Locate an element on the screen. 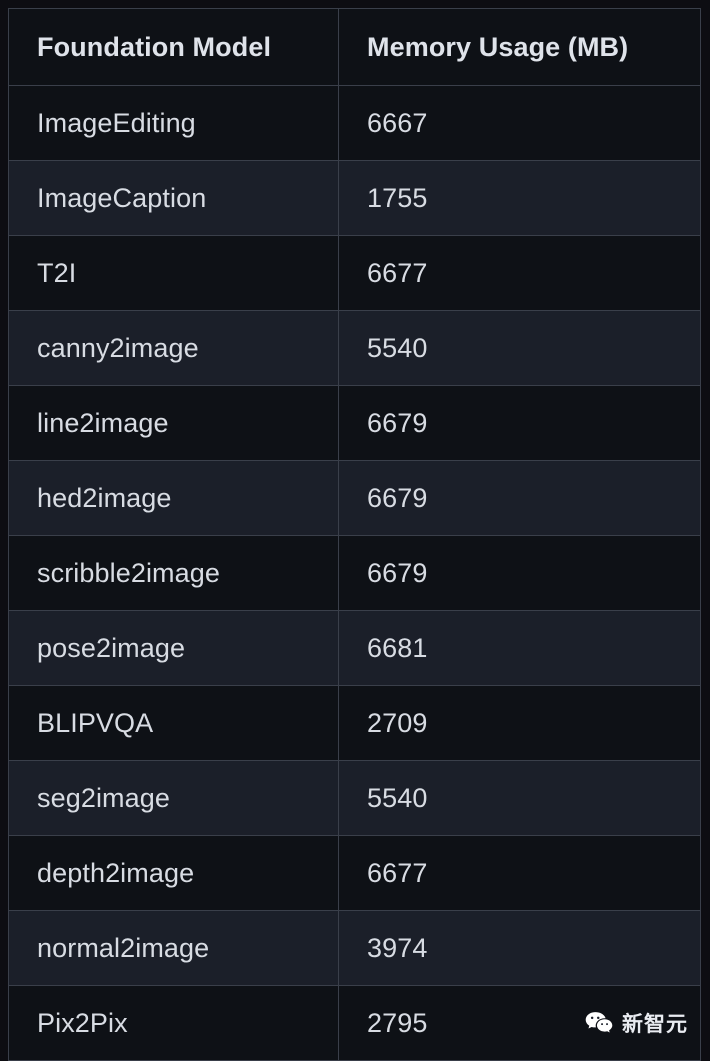 This screenshot has width=710, height=1061. table-row: seg2image 5540 is located at coordinates (354, 798).